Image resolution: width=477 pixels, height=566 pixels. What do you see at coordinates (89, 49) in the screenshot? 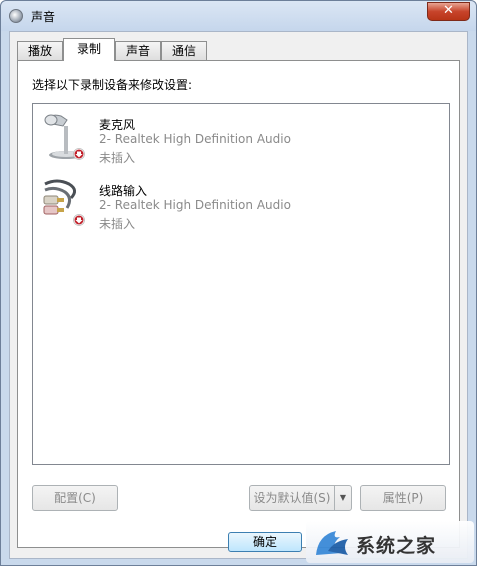
I see `tab-recording: 录制` at bounding box center [89, 49].